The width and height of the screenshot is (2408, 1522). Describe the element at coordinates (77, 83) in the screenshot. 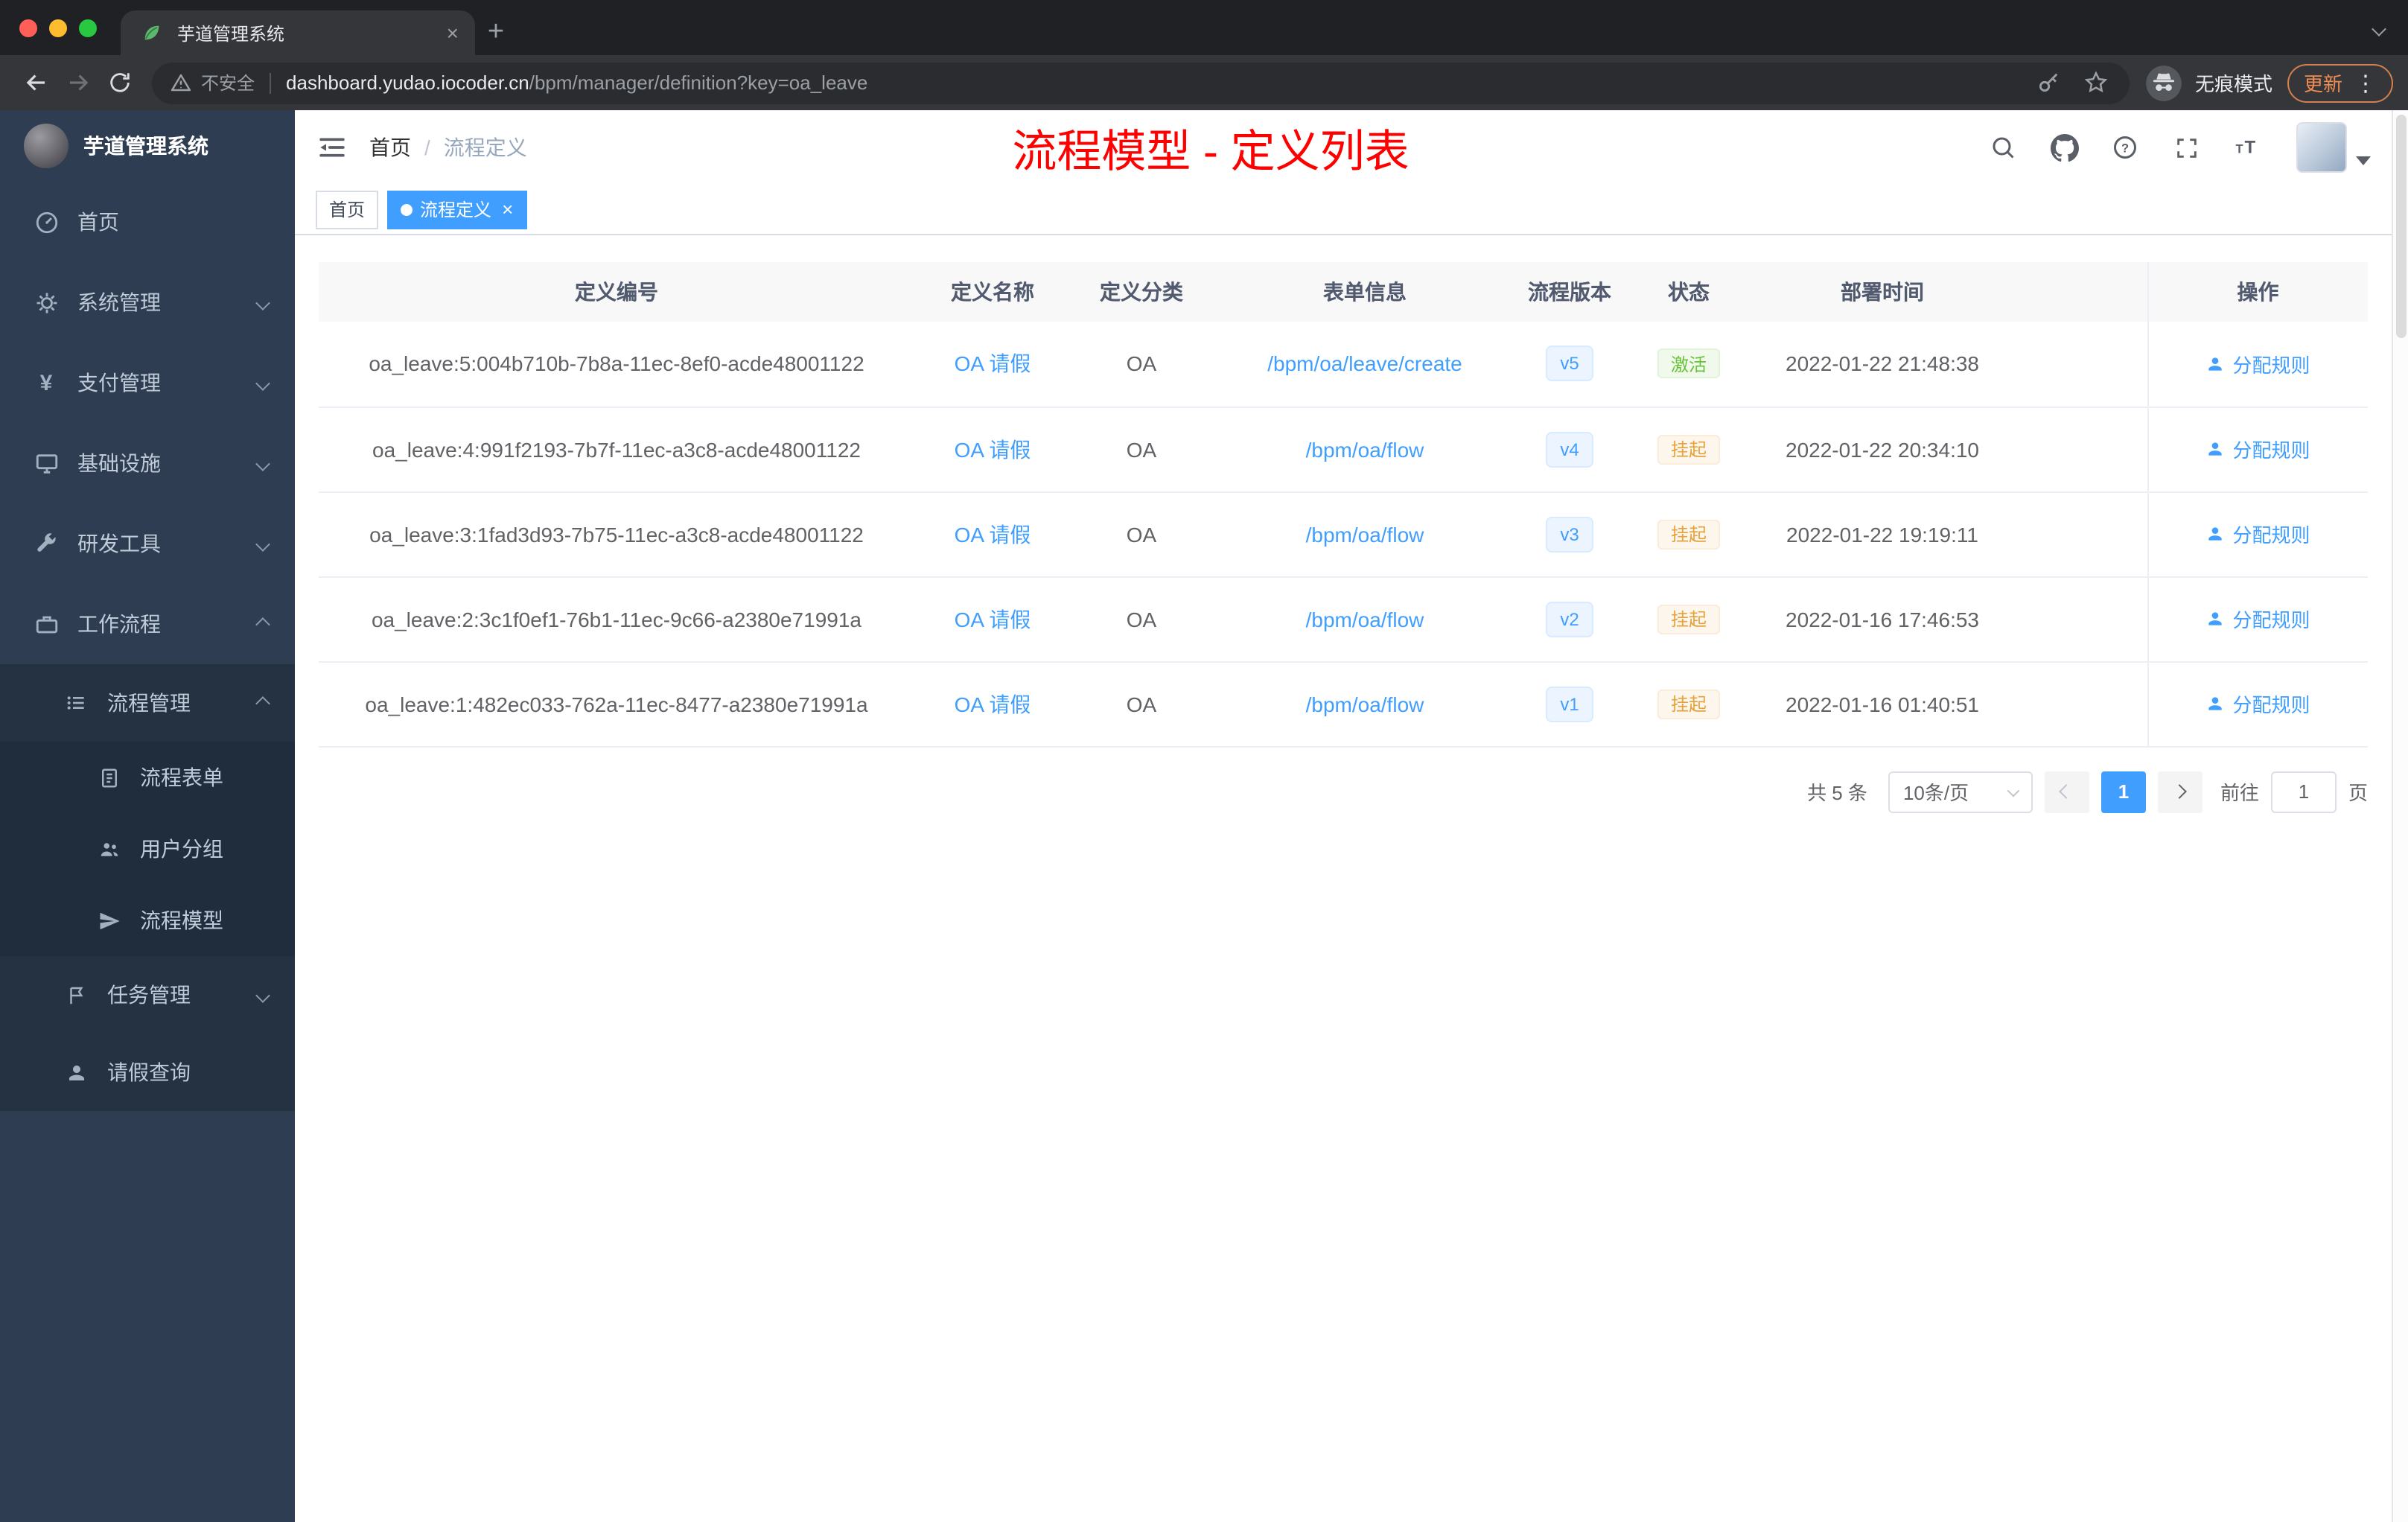

I see `forward-button` at that location.